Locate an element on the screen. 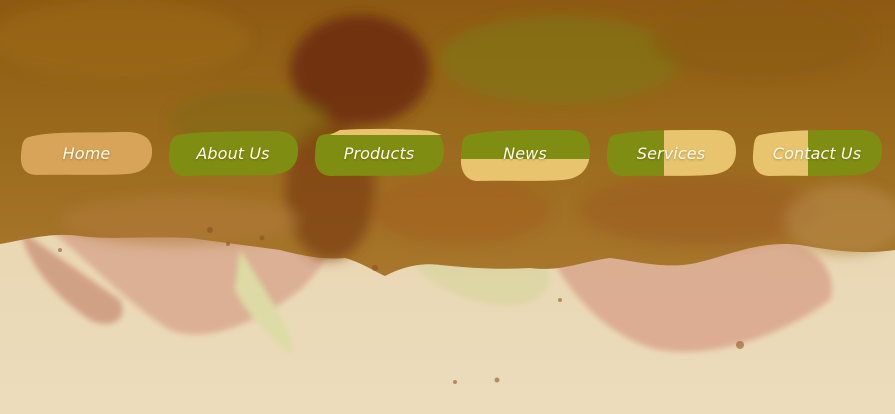  nav-item-home: Home is located at coordinates (86, 153).